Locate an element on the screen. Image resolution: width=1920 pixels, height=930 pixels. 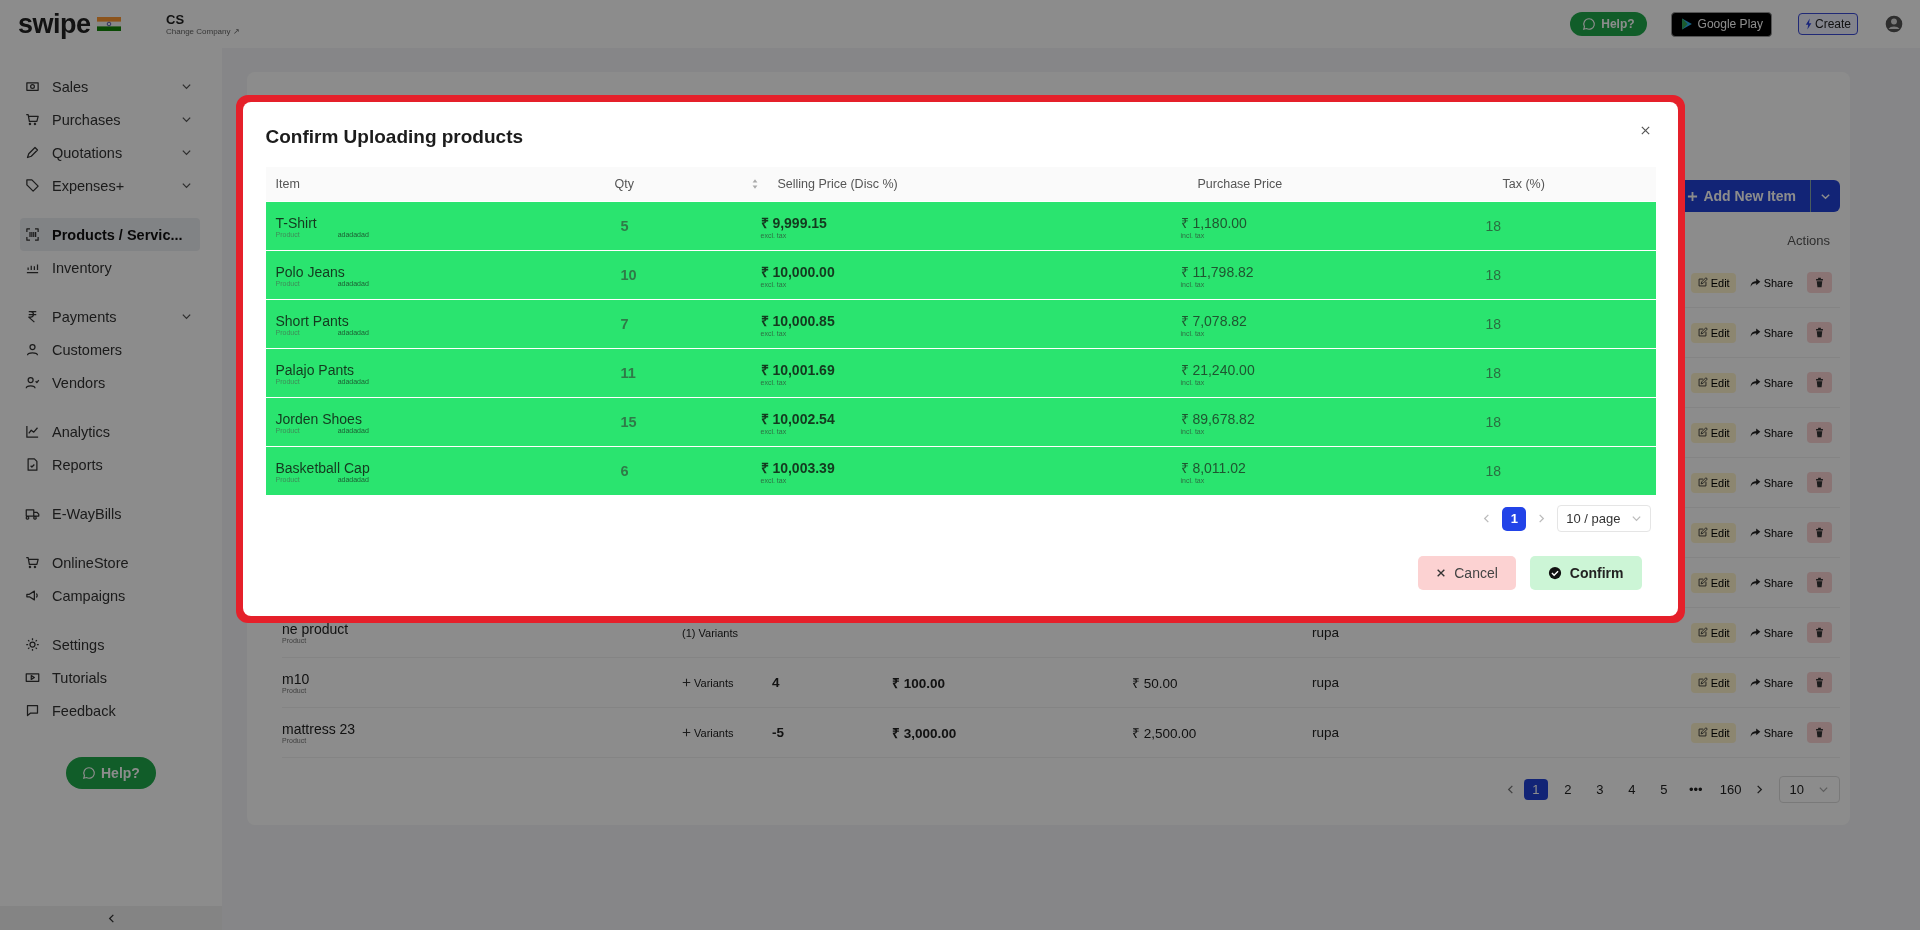
tax-rate: 18 is located at coordinates (1493, 226).